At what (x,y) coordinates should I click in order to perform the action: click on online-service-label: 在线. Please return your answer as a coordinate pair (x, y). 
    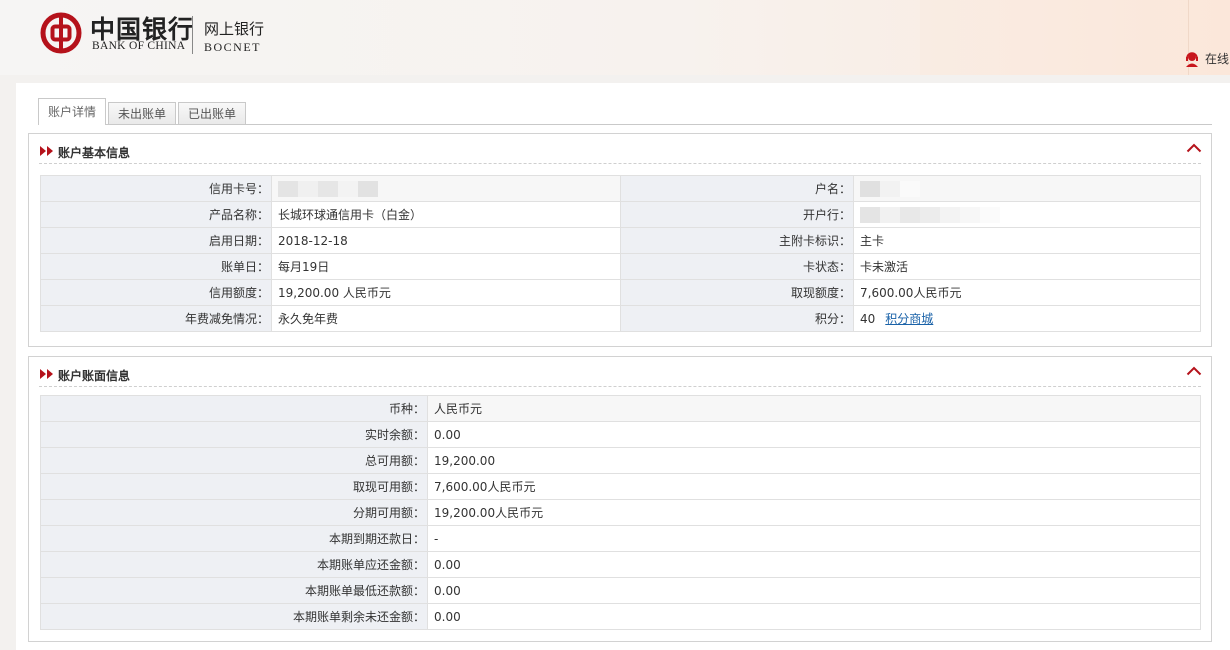
    Looking at the image, I should click on (1217, 59).